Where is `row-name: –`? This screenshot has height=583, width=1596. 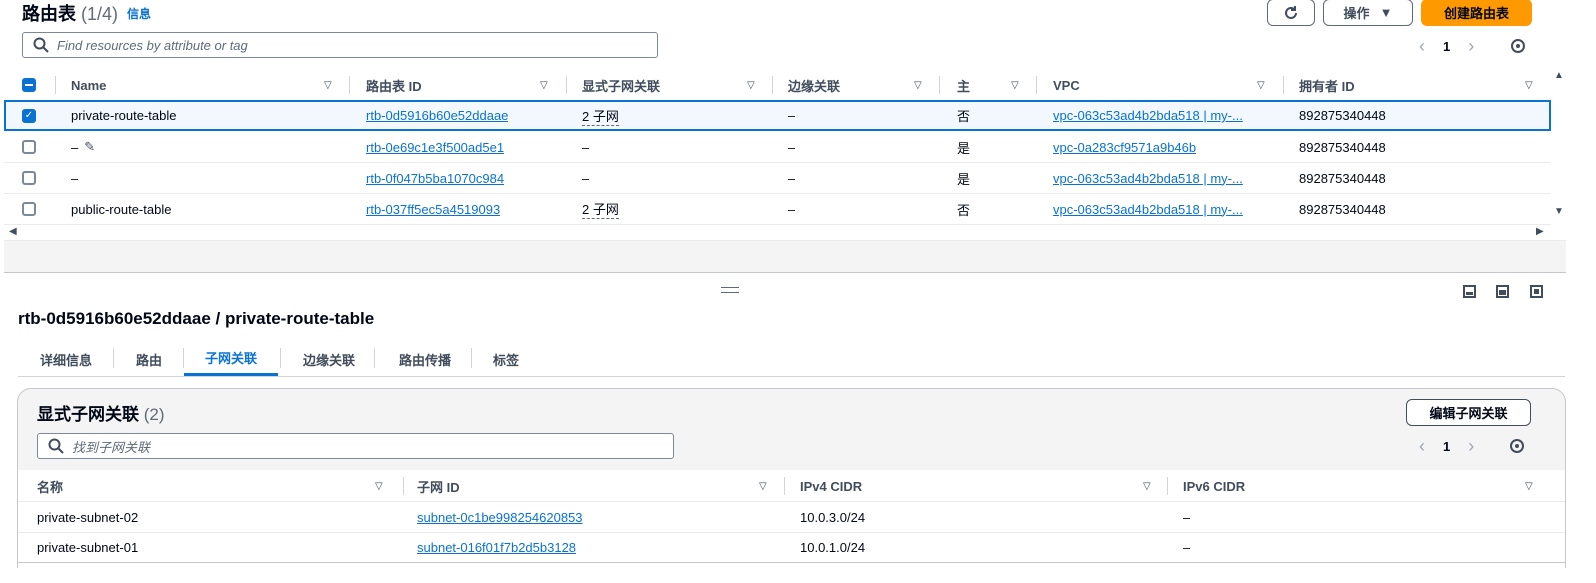
row-name: – is located at coordinates (75, 147).